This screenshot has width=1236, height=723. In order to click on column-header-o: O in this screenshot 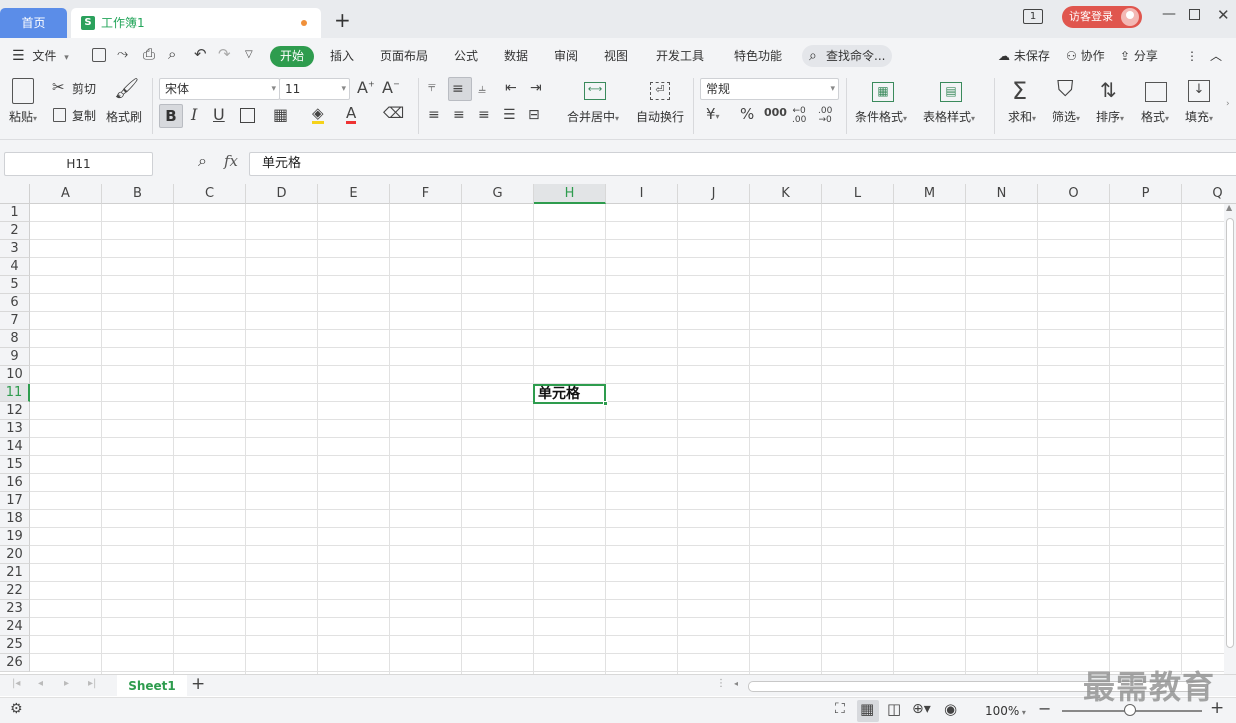, I will do `click(1074, 194)`.